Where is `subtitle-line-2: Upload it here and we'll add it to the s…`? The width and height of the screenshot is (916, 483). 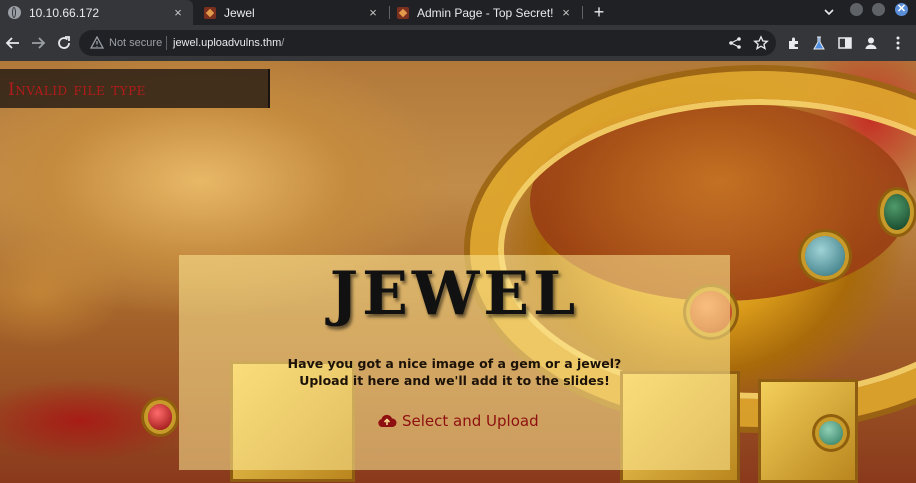
subtitle-line-2: Upload it here and we'll add it to the s… is located at coordinates (454, 380).